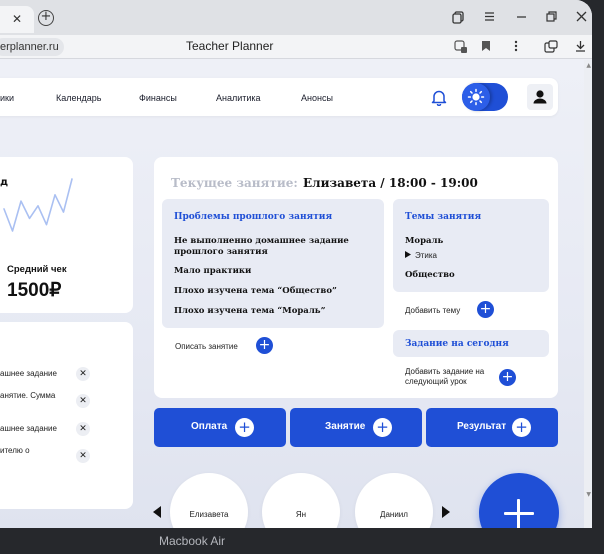 The height and width of the screenshot is (554, 604). I want to click on scrollbar, so click(588, 294).